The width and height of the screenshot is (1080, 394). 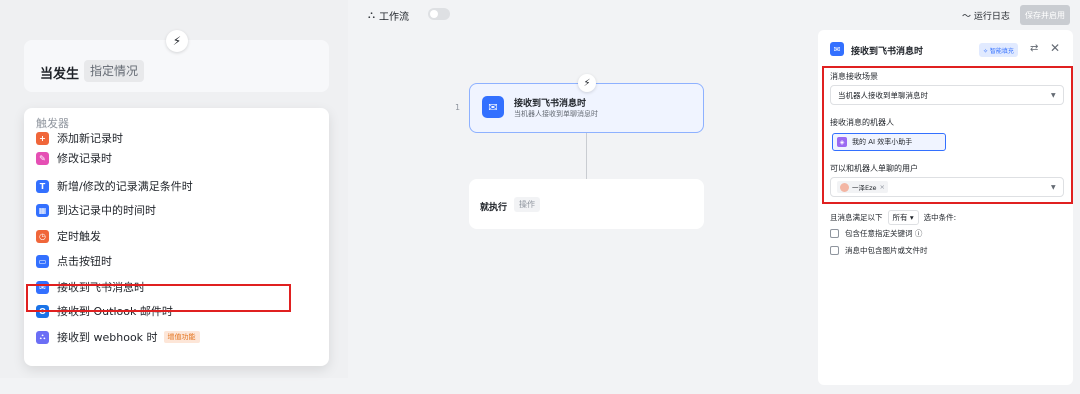 I want to click on condition-row: 且消息满足以下 所有 ▾ 选中条件:, so click(x=893, y=217).